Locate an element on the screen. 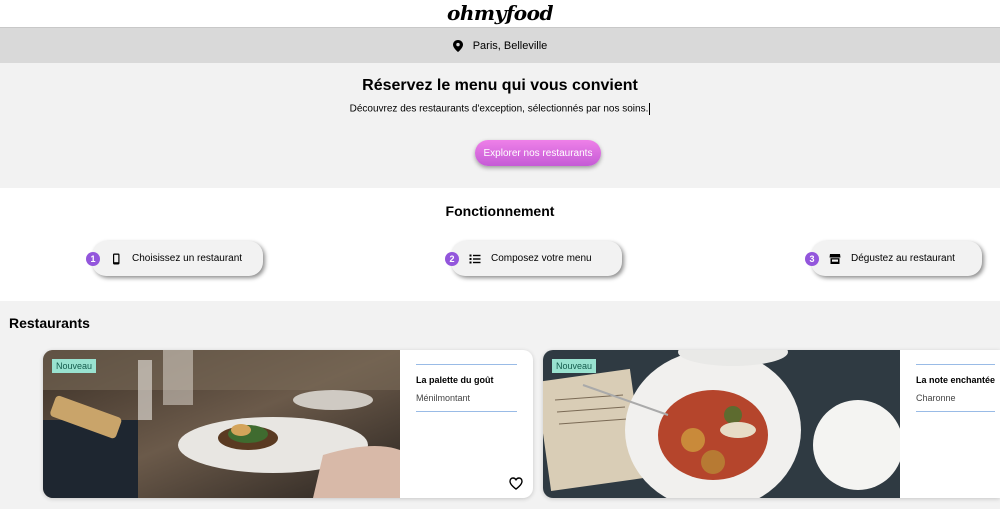 This screenshot has width=1000, height=509. heart-outline-icon is located at coordinates (516, 483).